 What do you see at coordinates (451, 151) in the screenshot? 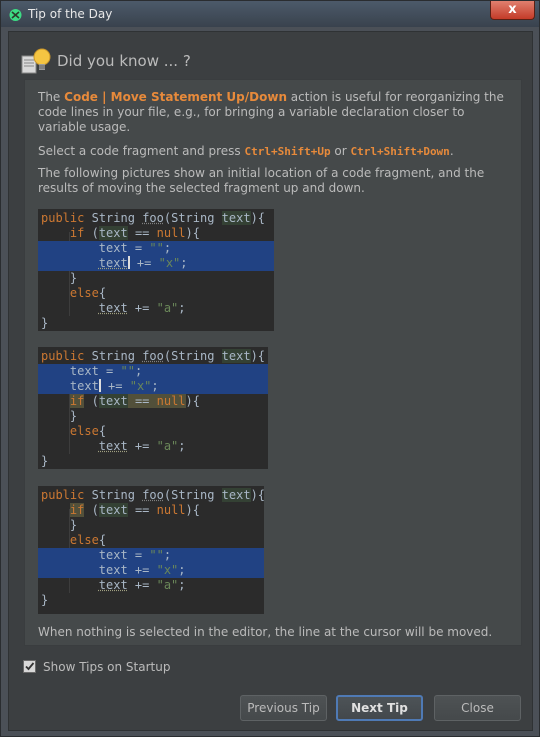
I see `text-span: .` at bounding box center [451, 151].